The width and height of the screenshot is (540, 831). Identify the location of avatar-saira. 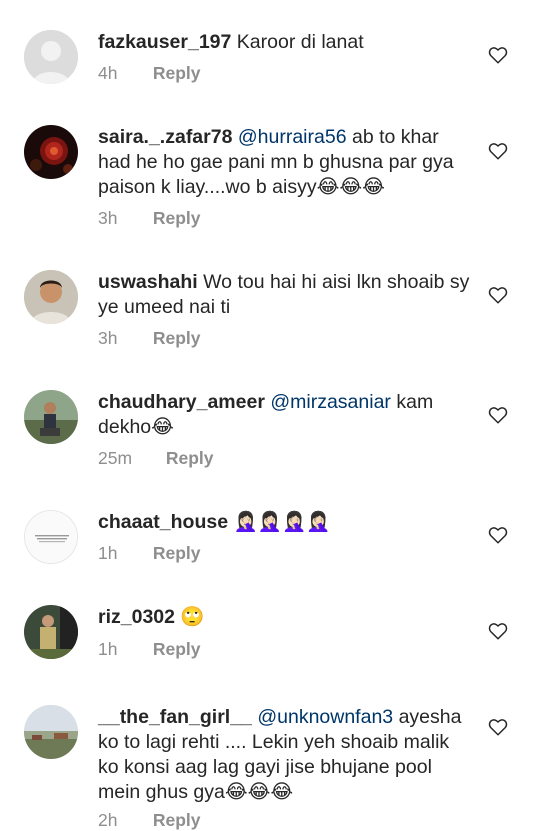
(51, 152).